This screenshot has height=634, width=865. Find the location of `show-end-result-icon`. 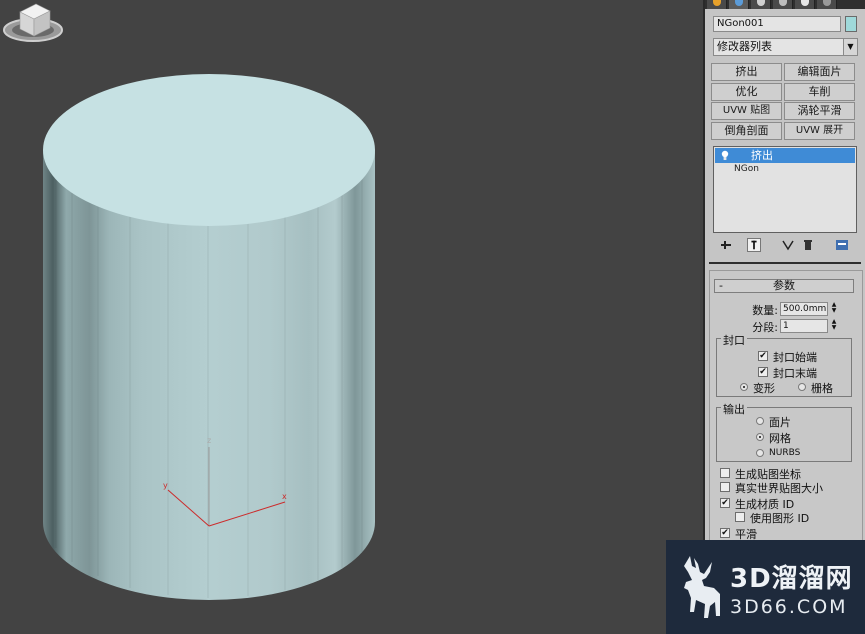

show-end-result-icon is located at coordinates (754, 245).